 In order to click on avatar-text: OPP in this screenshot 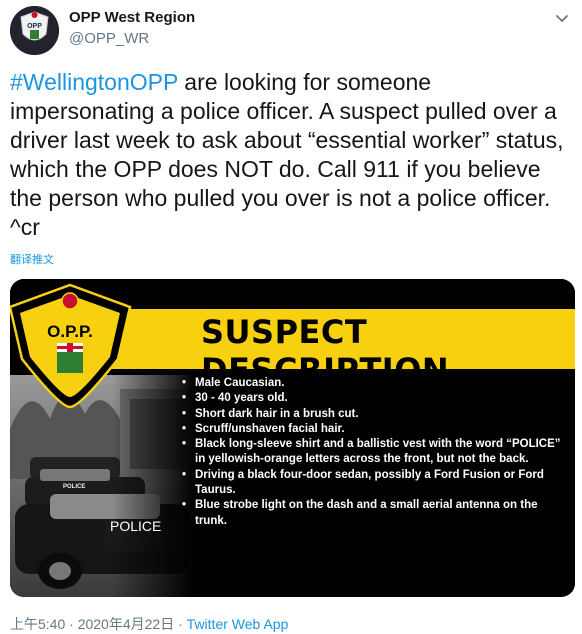, I will do `click(34, 26)`.